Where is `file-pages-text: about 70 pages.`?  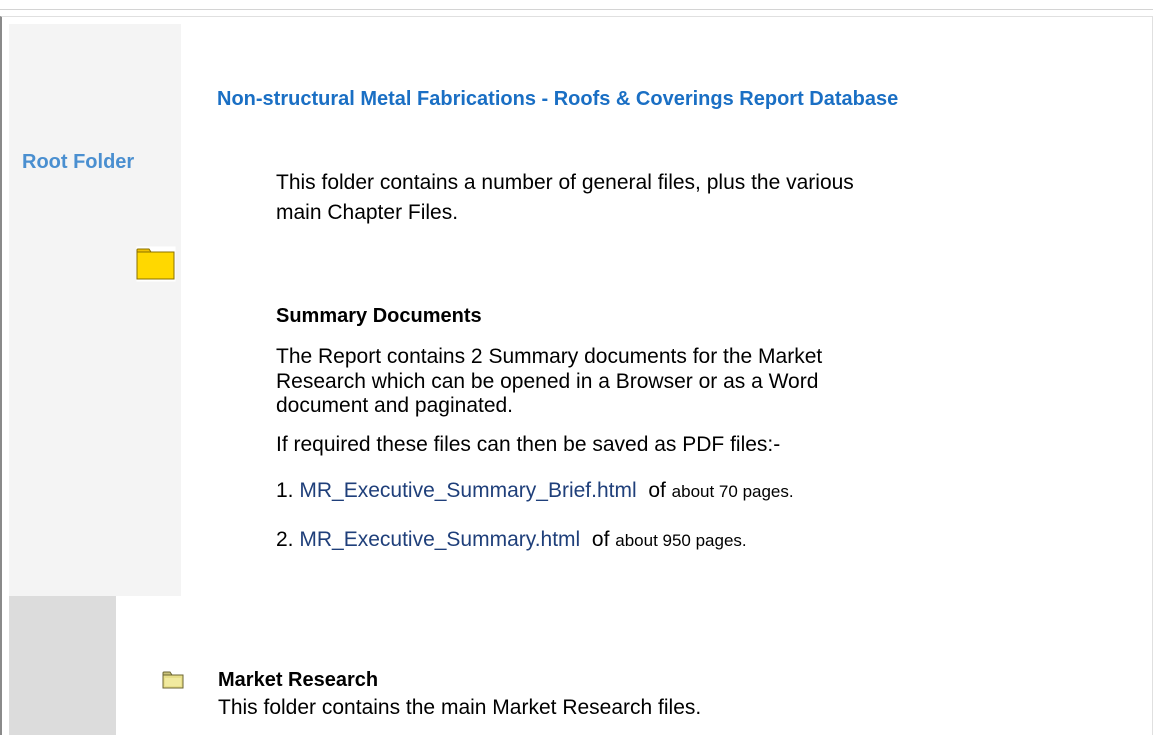
file-pages-text: about 70 pages. is located at coordinates (732, 491).